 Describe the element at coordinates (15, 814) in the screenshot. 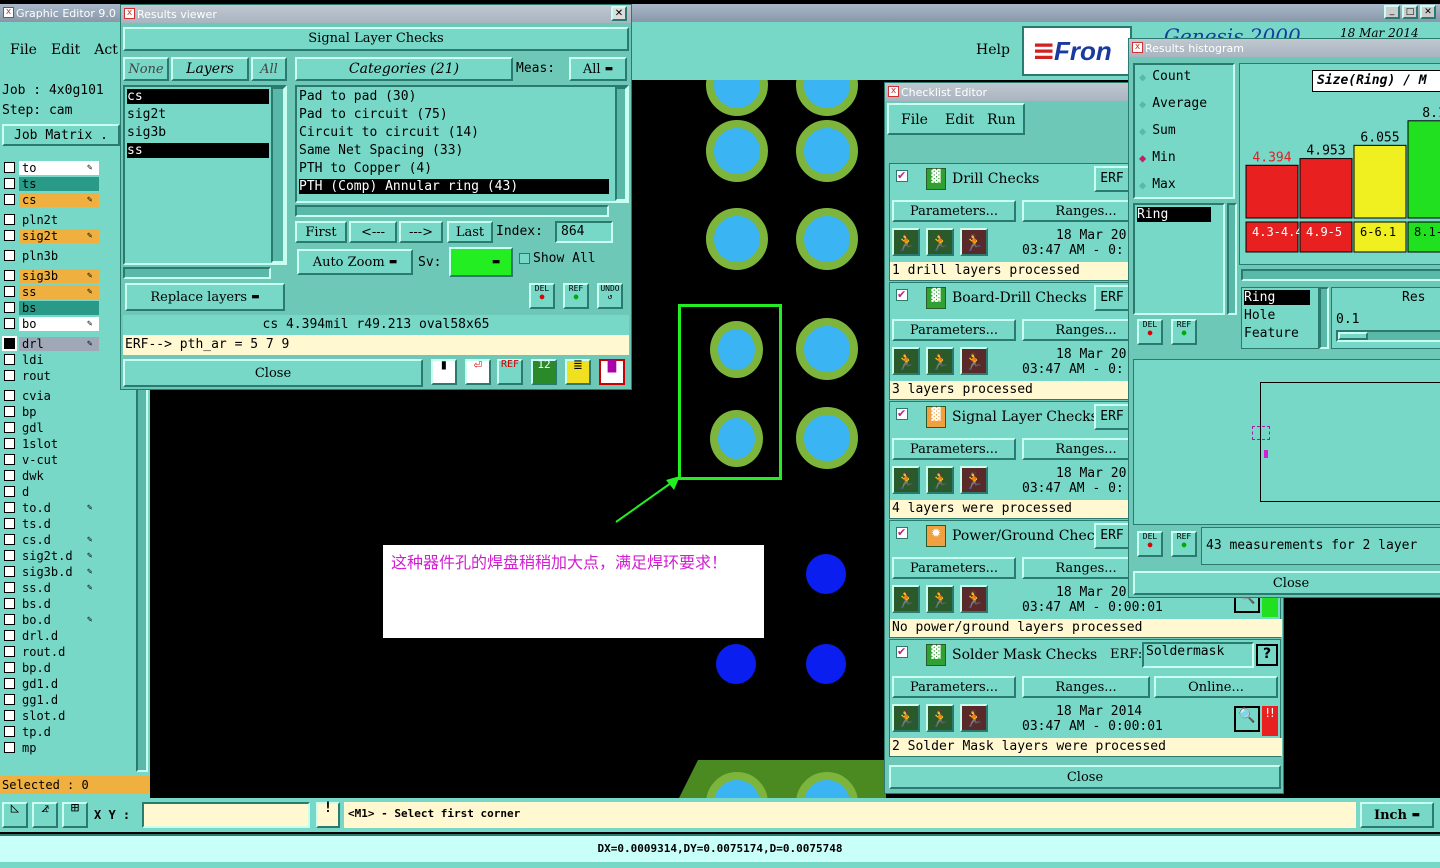

I see `zoom-corner-icon: ◺` at that location.